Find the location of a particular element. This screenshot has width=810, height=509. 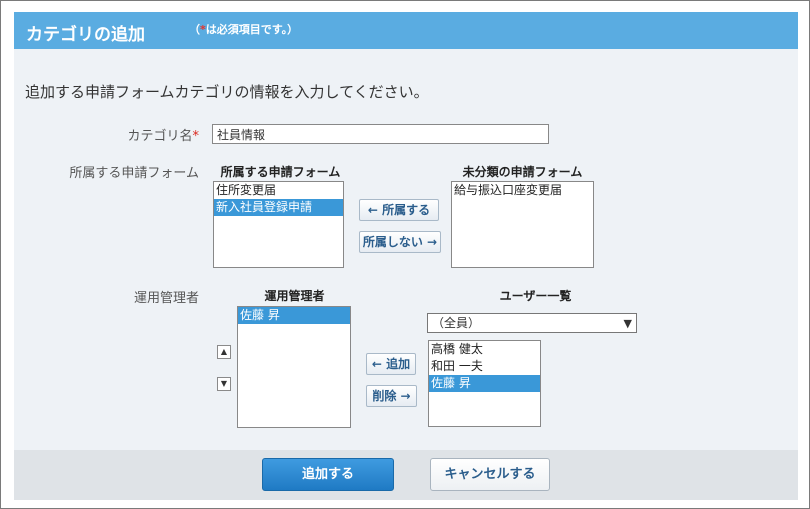

category-name-label: カテゴリ名* is located at coordinates (151, 134).